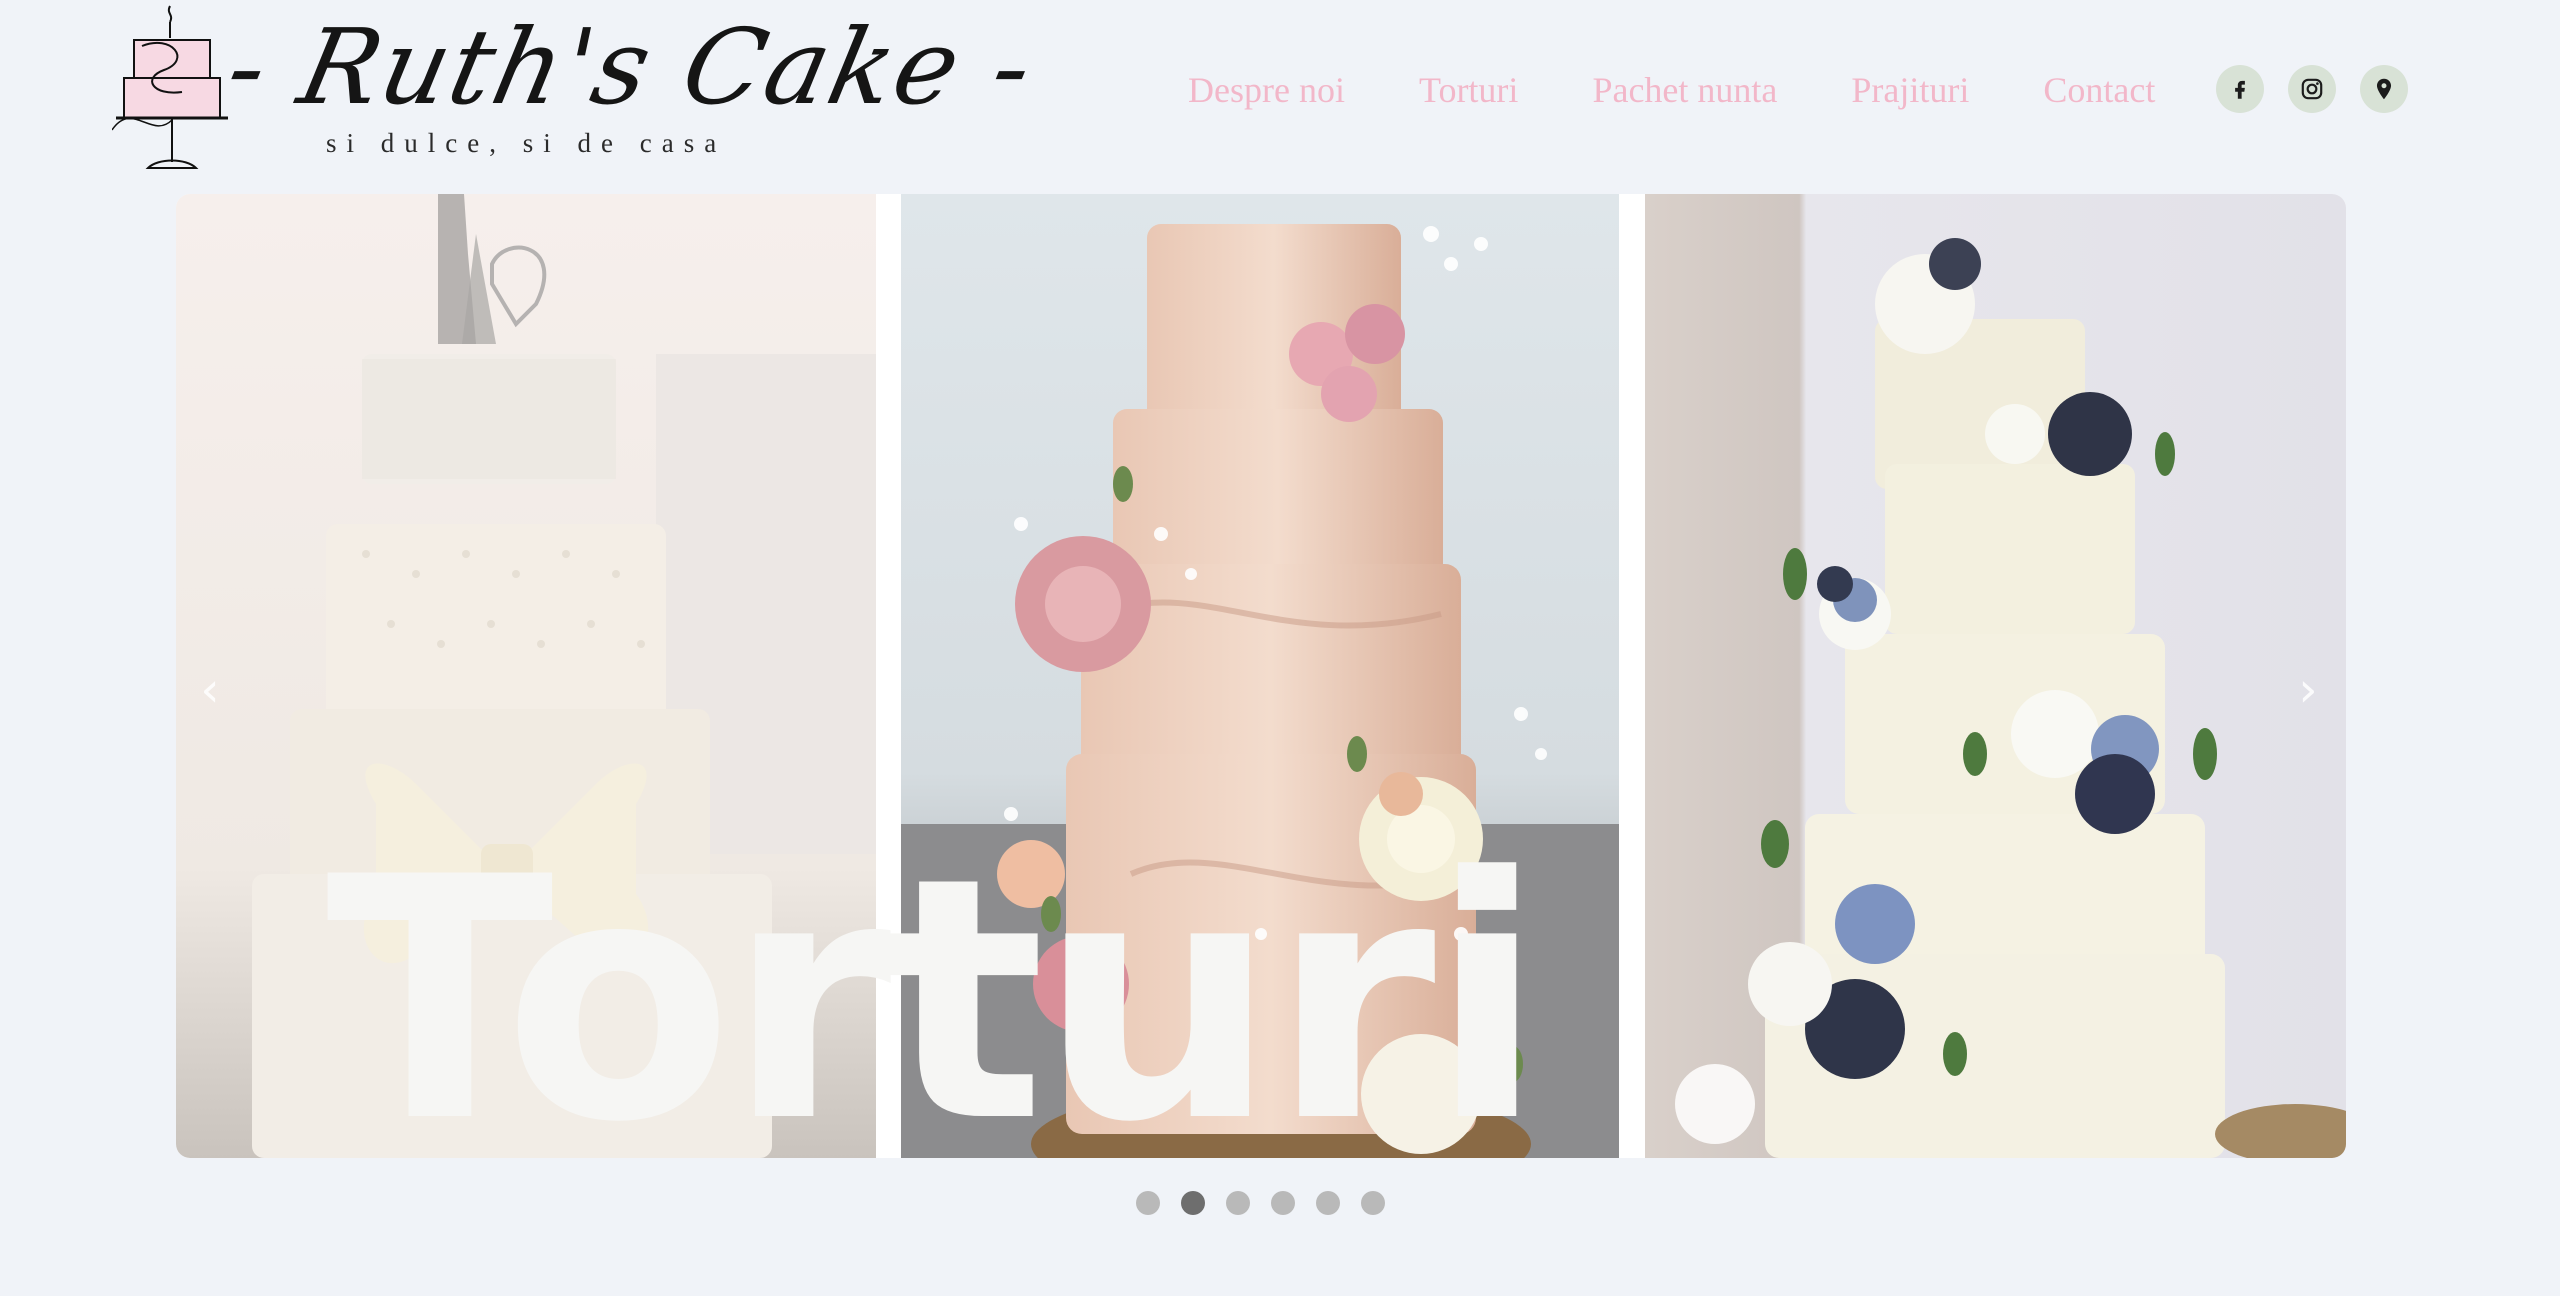 The height and width of the screenshot is (1296, 2560). I want to click on map-pin-icon, so click(2384, 89).